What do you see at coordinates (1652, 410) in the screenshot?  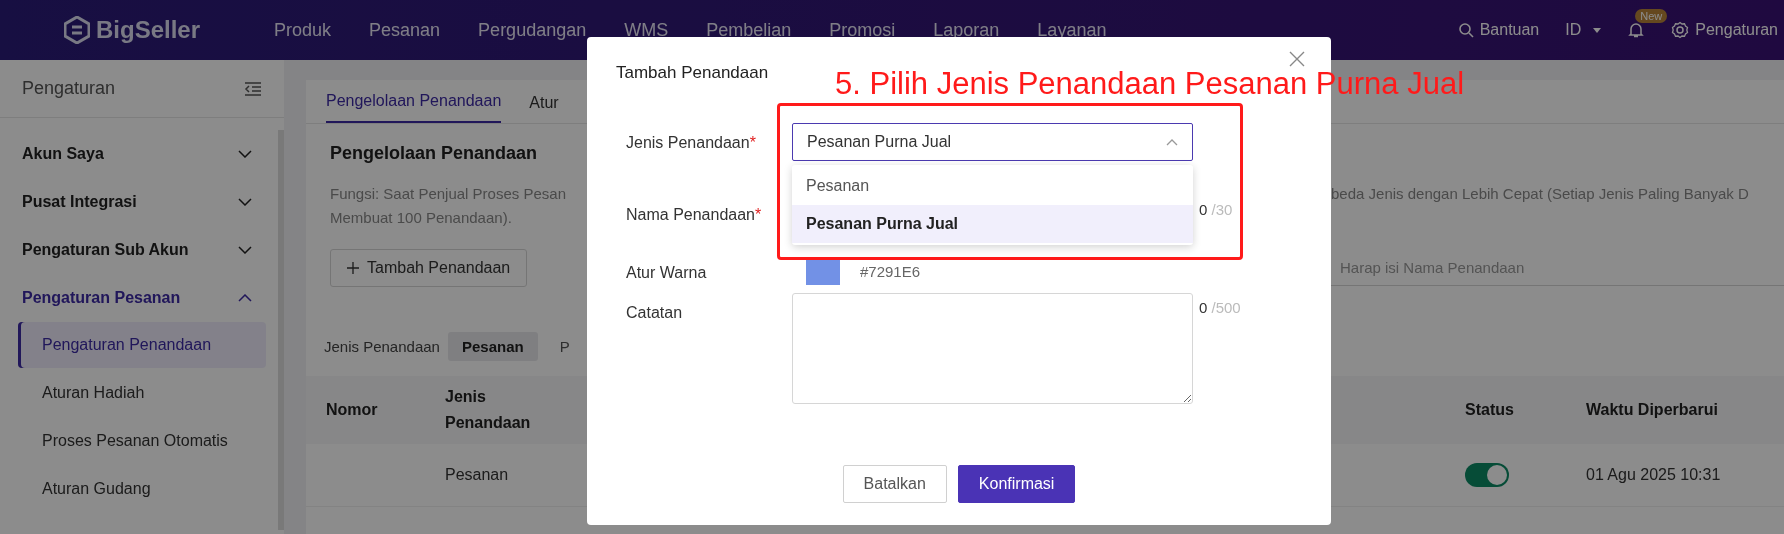 I see `column-header: Waktu Diperbarui` at bounding box center [1652, 410].